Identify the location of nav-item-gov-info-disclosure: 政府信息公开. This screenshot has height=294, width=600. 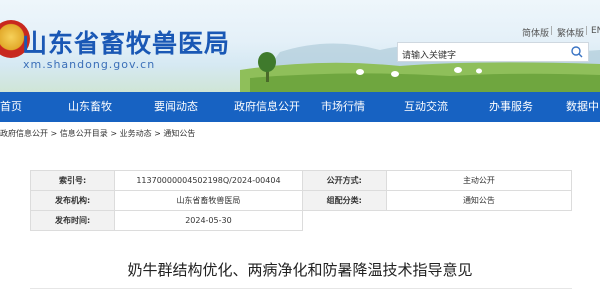
(267, 107).